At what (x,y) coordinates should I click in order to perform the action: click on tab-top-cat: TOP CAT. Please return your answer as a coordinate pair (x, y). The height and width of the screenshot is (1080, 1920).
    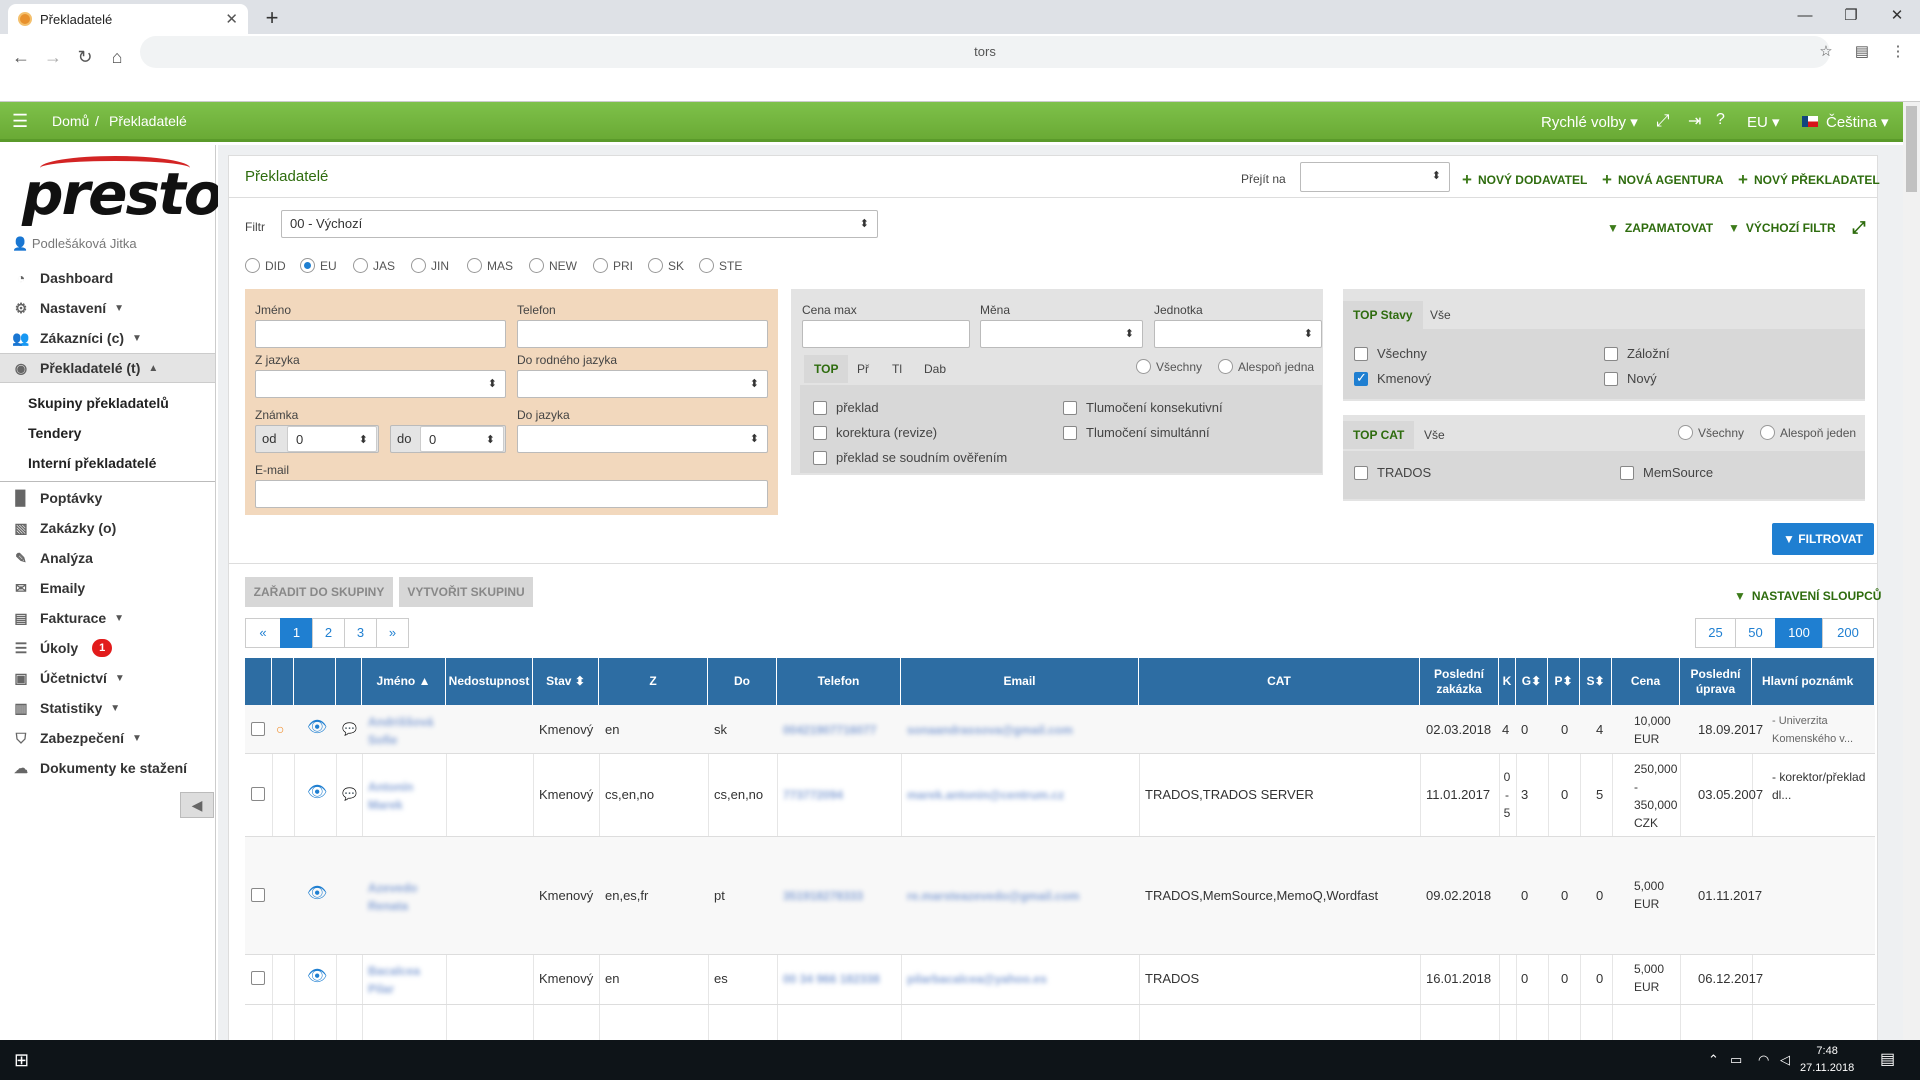
    Looking at the image, I should click on (1379, 435).